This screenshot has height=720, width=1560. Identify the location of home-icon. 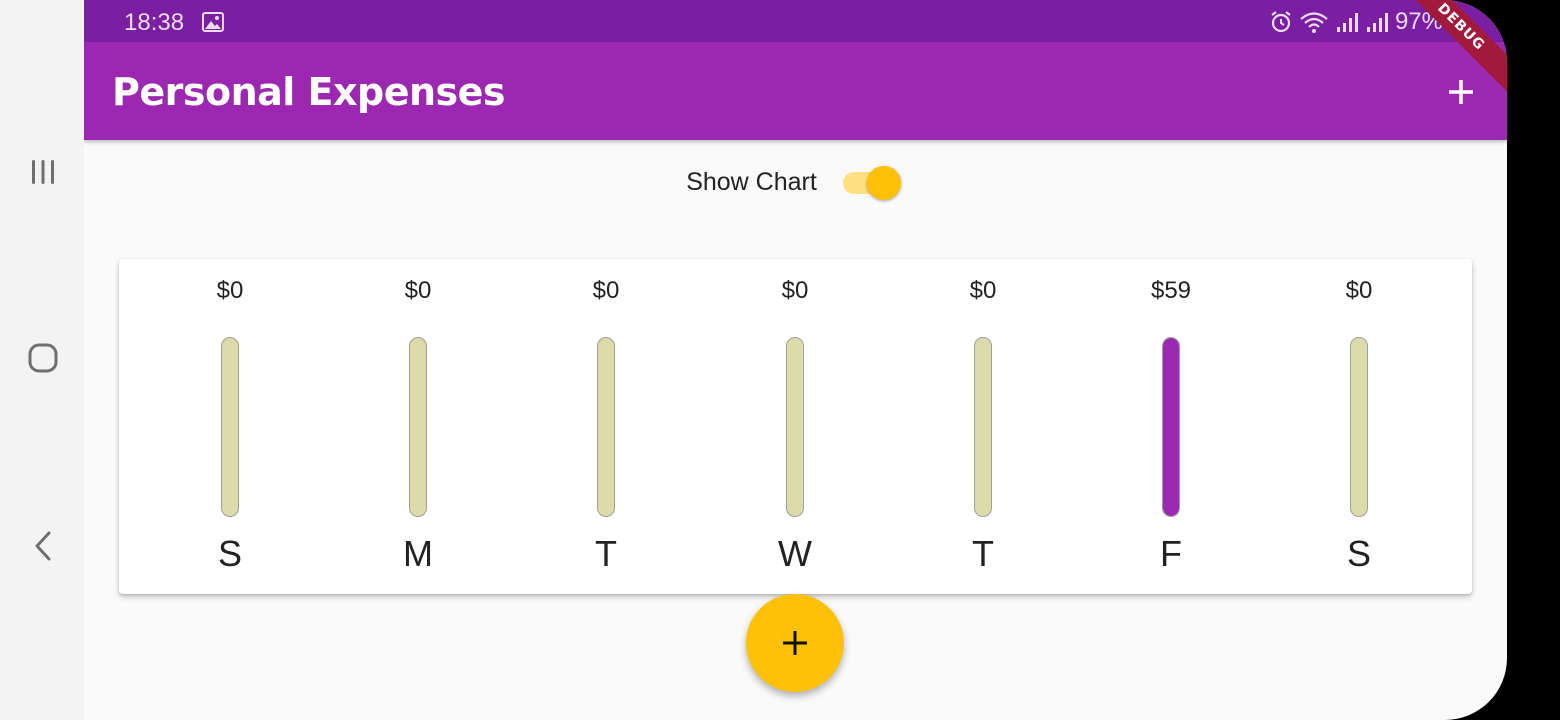
(43, 358).